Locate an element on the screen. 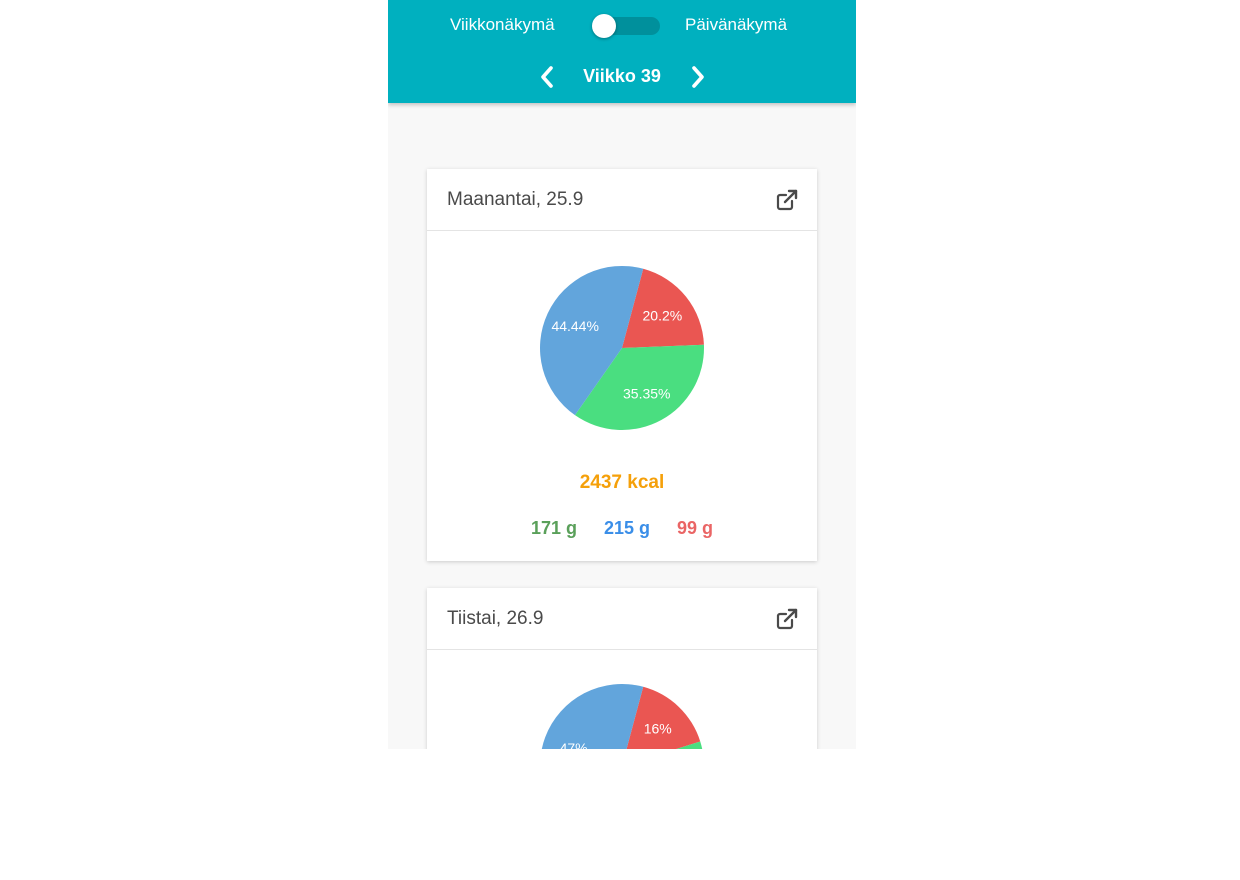 Image resolution: width=1240 pixels, height=880 pixels. macro-totals: 171 g 215 g 99 g is located at coordinates (622, 528).